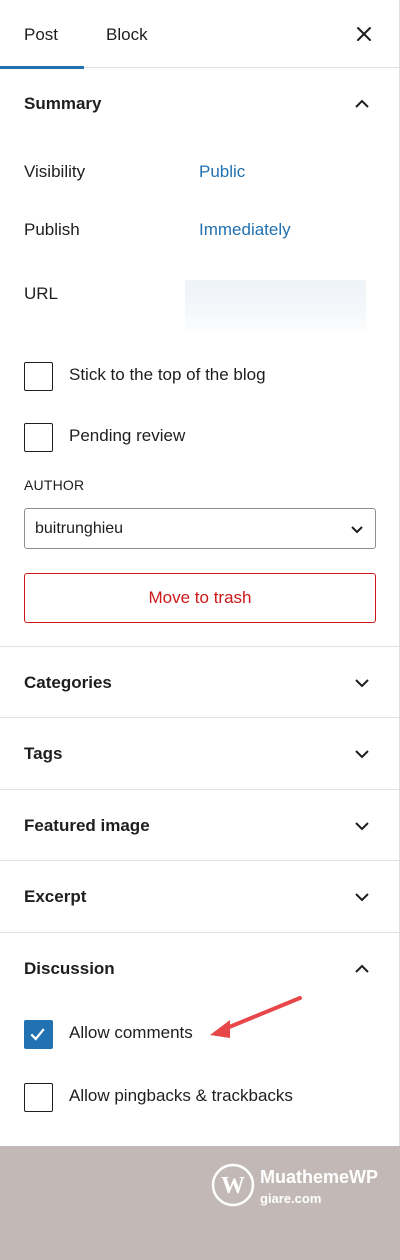  Describe the element at coordinates (200, 1203) in the screenshot. I see `watermark-footer` at that location.